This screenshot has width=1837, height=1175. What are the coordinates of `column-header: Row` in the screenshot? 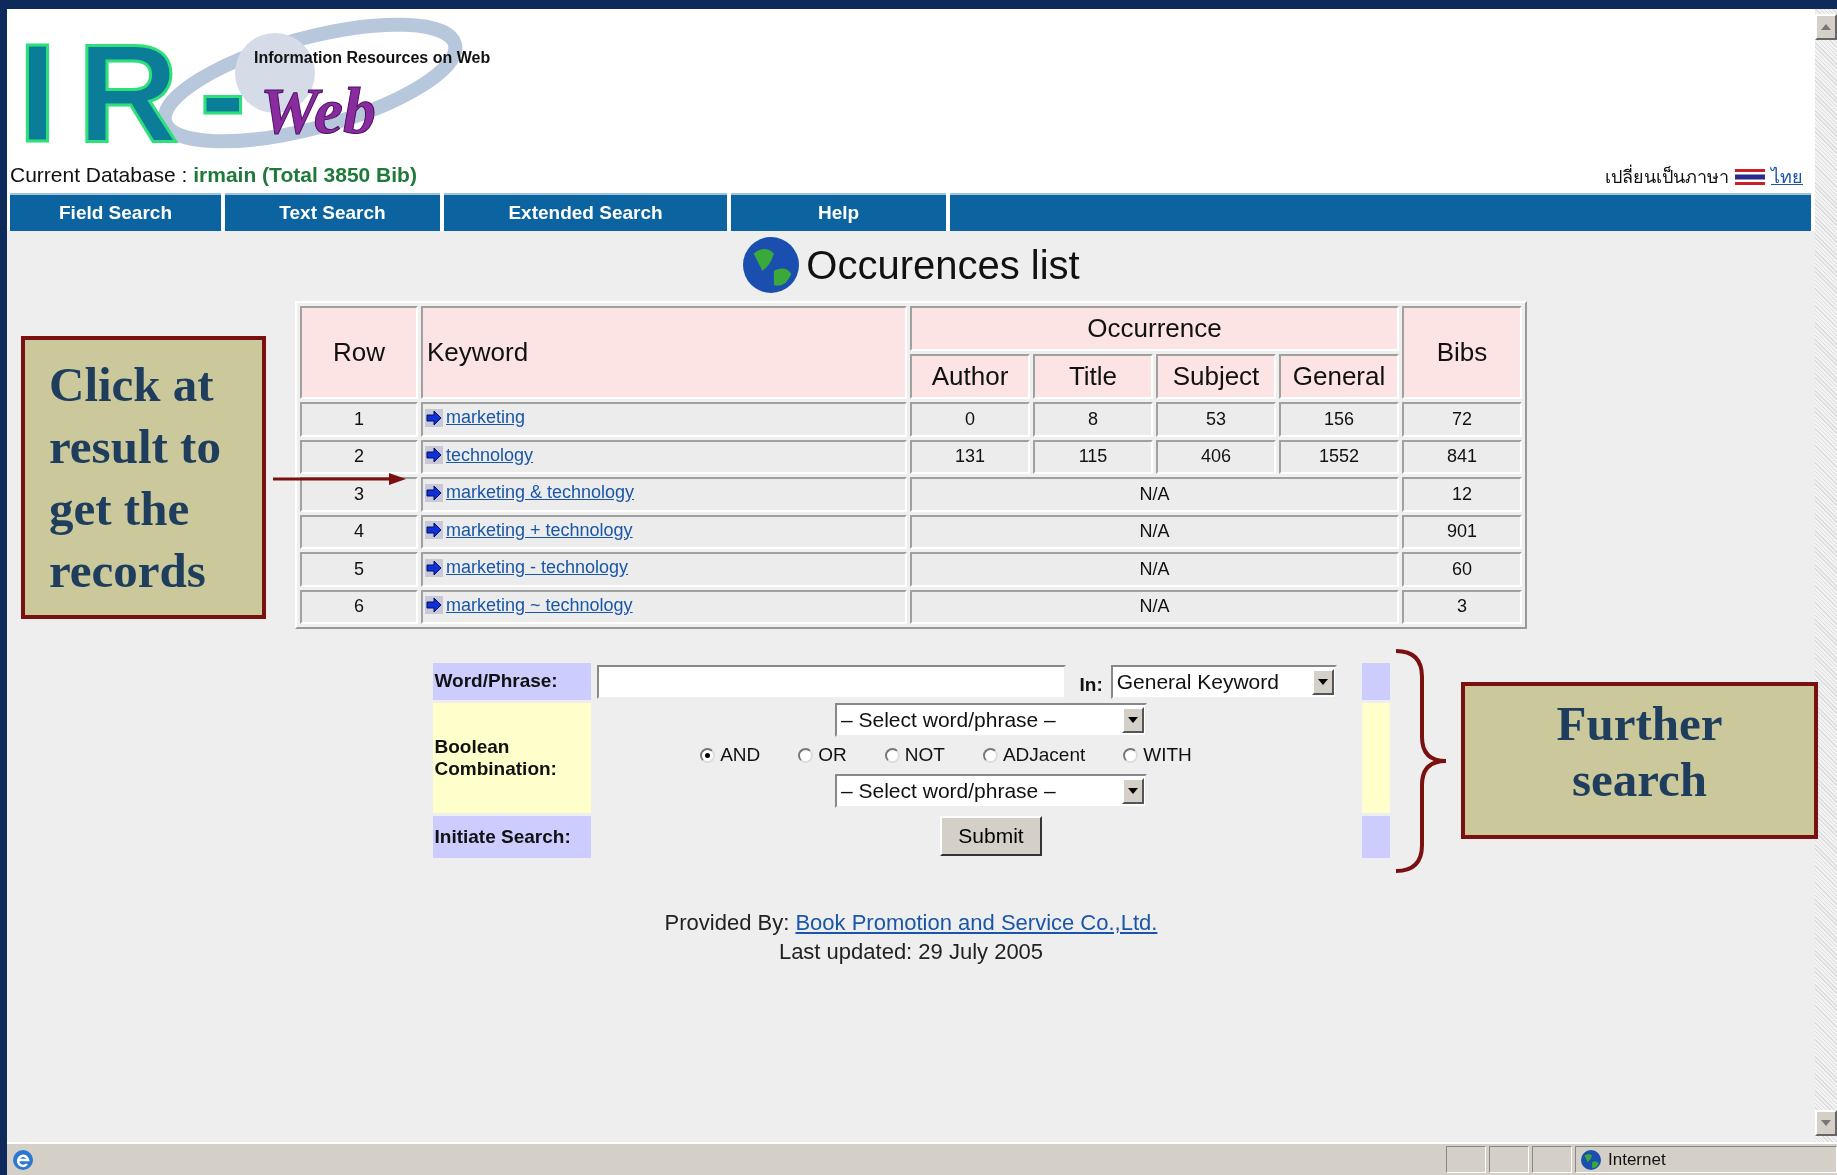 It's located at (359, 352).